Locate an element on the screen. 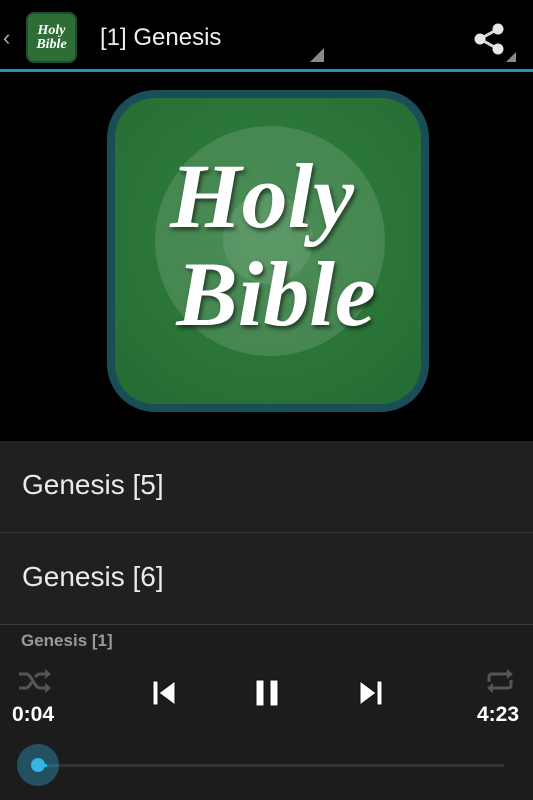 This screenshot has width=533, height=800. next-button is located at coordinates (371, 693).